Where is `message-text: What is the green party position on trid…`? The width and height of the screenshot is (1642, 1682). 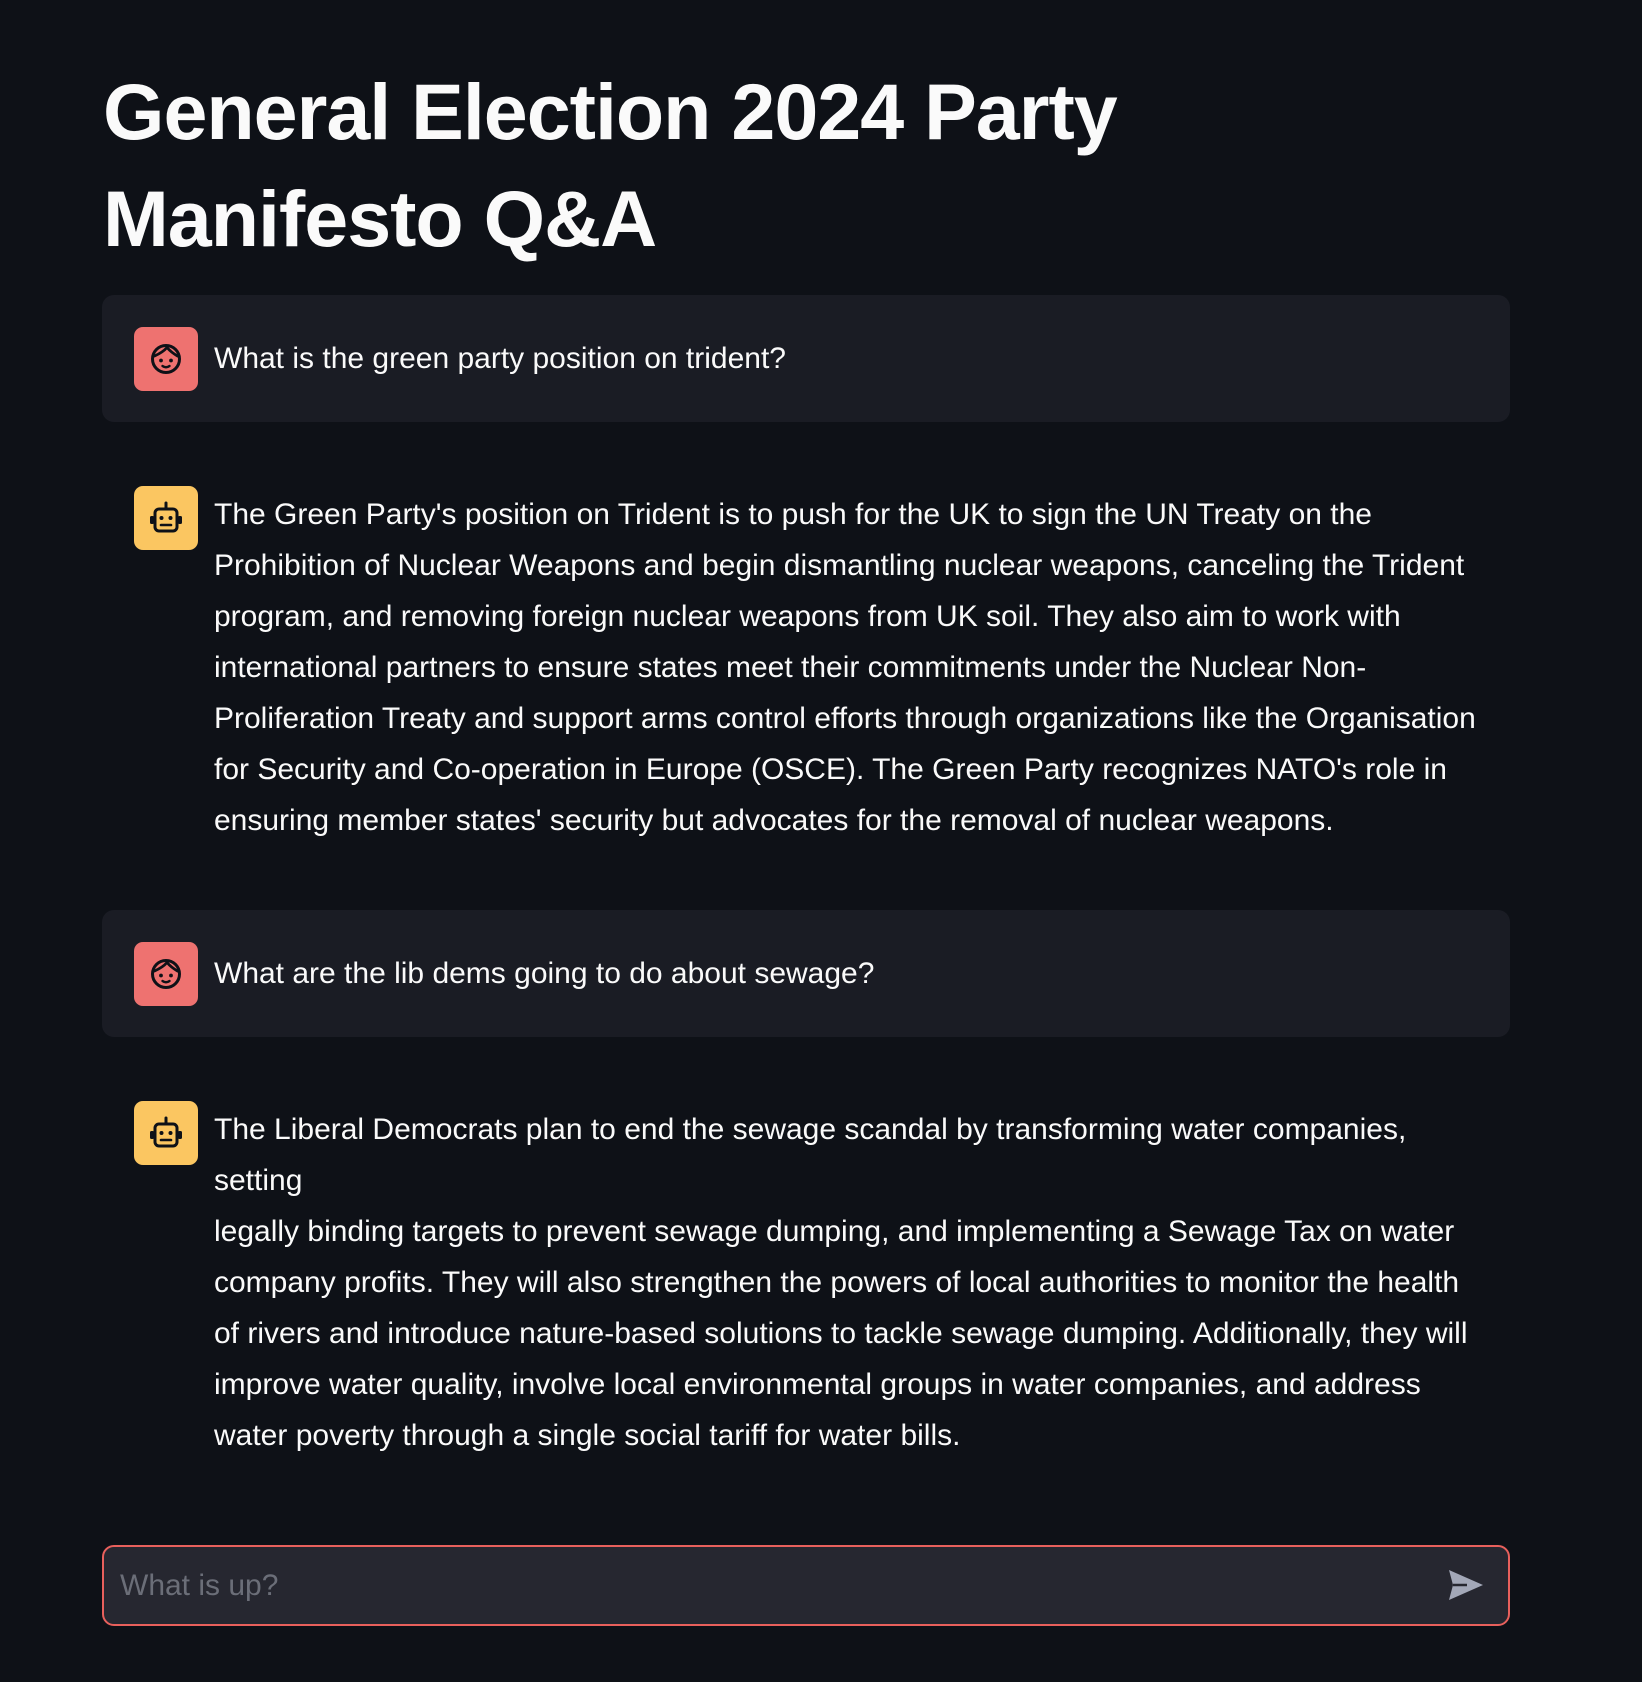 message-text: What is the green party position on trid… is located at coordinates (500, 358).